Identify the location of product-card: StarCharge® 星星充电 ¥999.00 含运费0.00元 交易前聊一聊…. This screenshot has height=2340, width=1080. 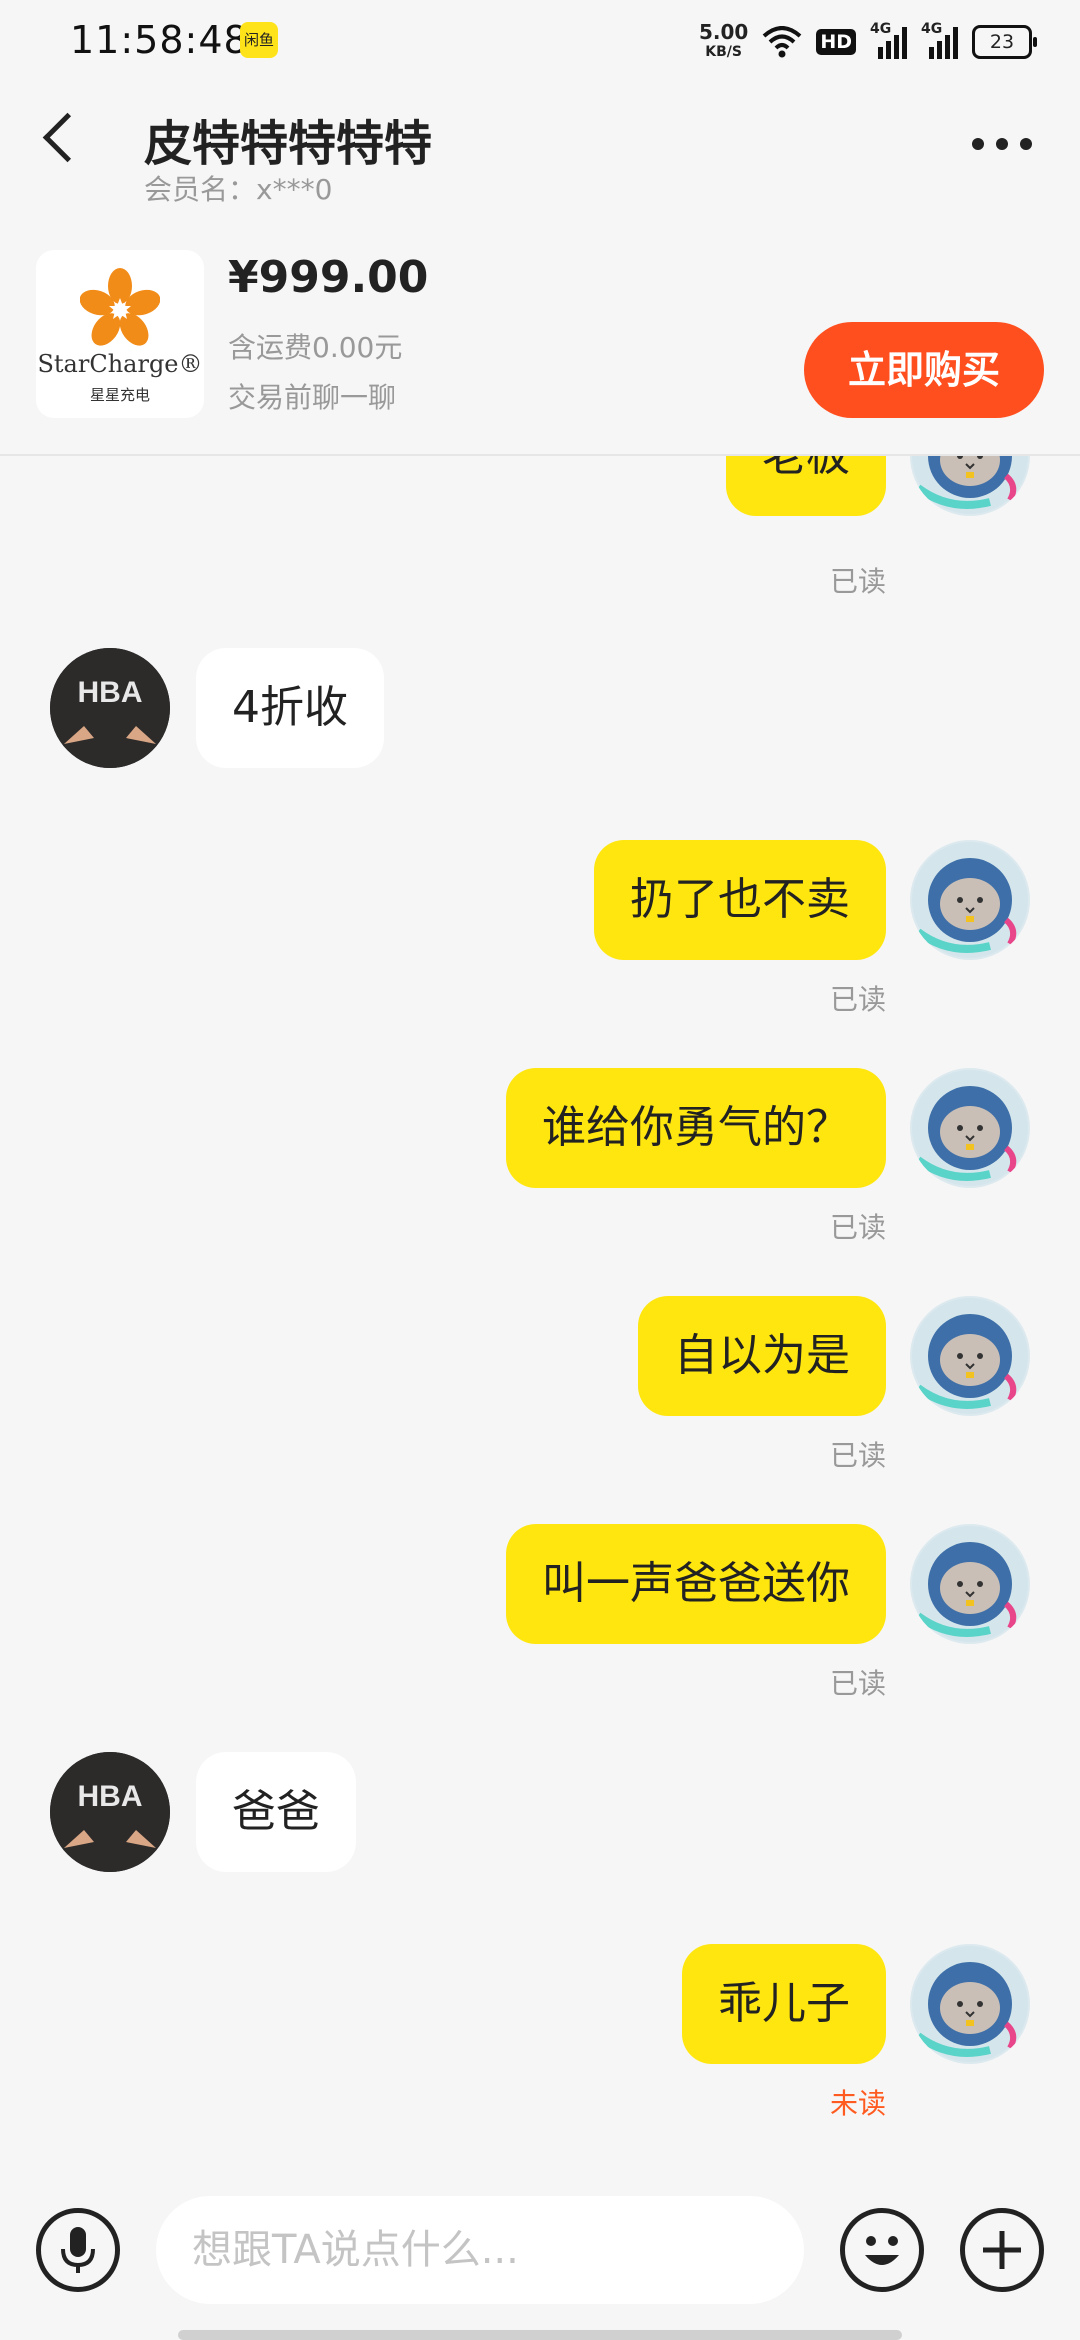
(540, 348).